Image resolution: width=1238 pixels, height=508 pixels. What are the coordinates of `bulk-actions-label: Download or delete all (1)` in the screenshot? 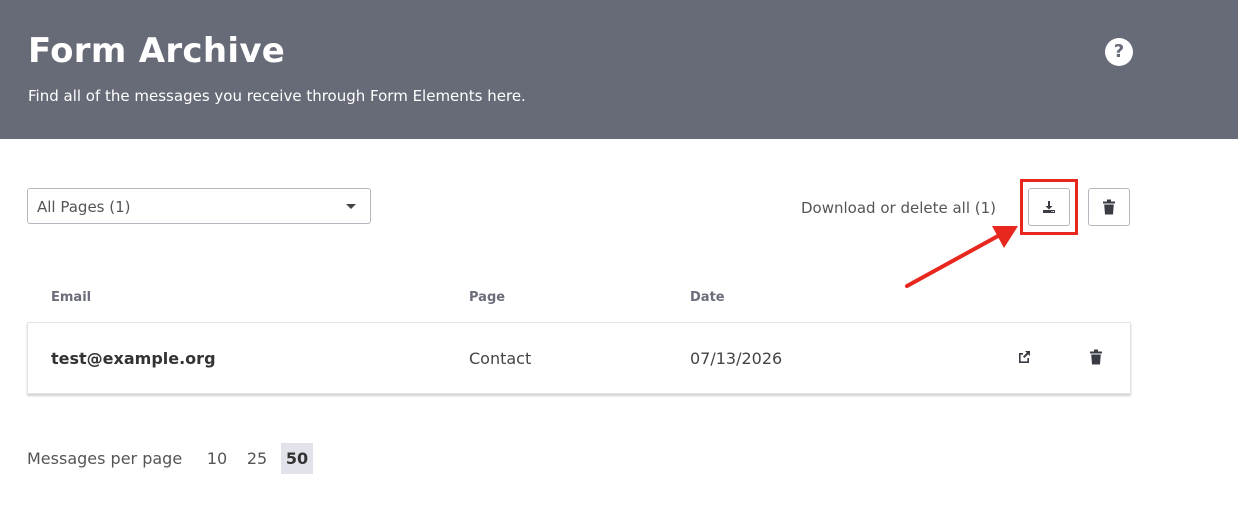 It's located at (899, 208).